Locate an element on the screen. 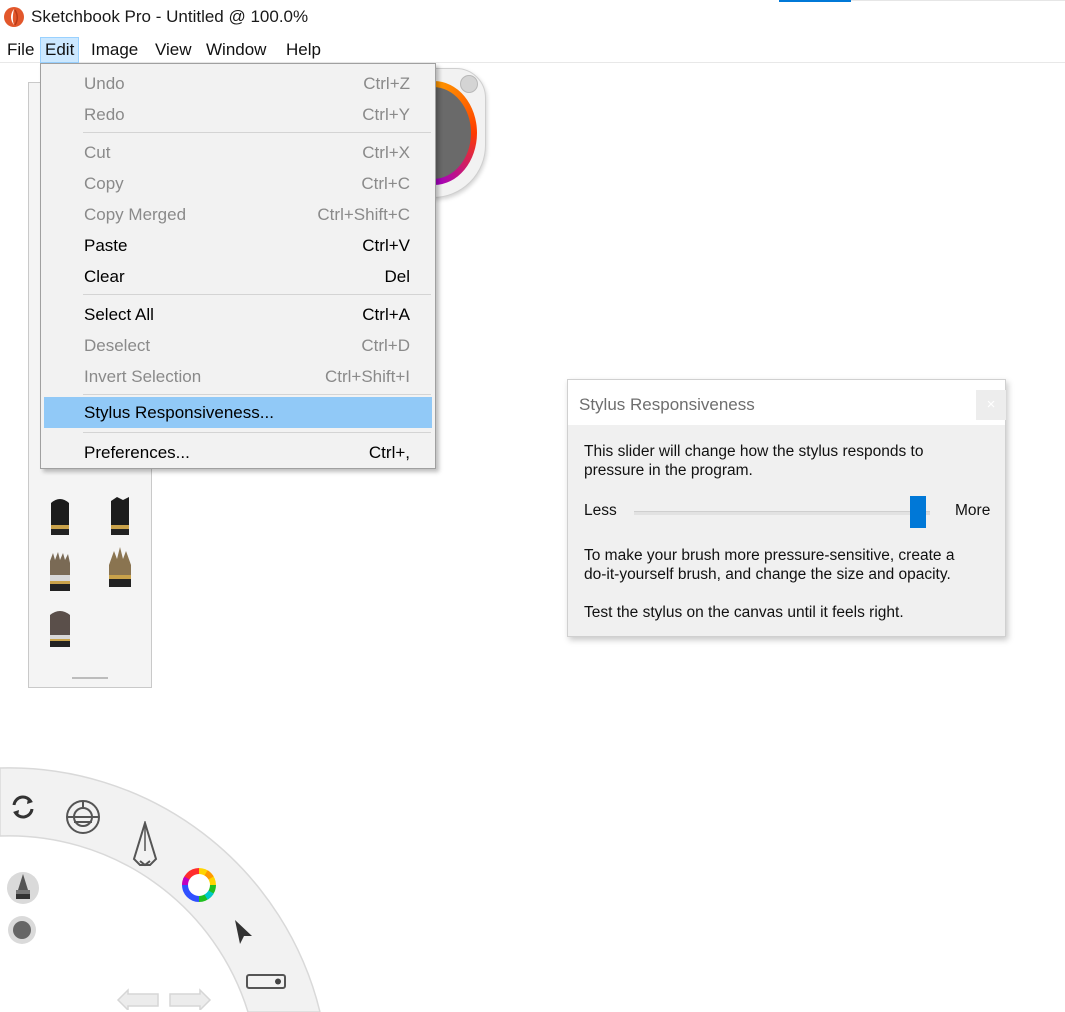  menu-item-label: Clear is located at coordinates (104, 276).